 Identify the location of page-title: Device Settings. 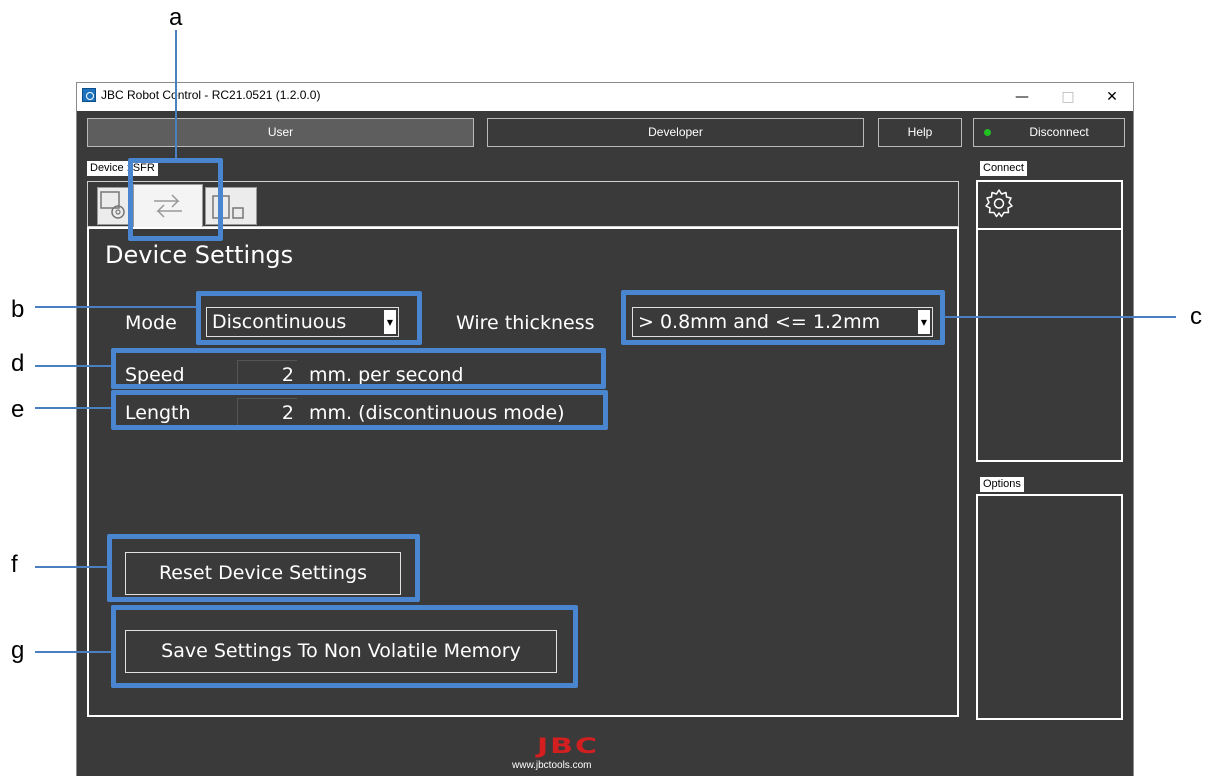
(199, 255).